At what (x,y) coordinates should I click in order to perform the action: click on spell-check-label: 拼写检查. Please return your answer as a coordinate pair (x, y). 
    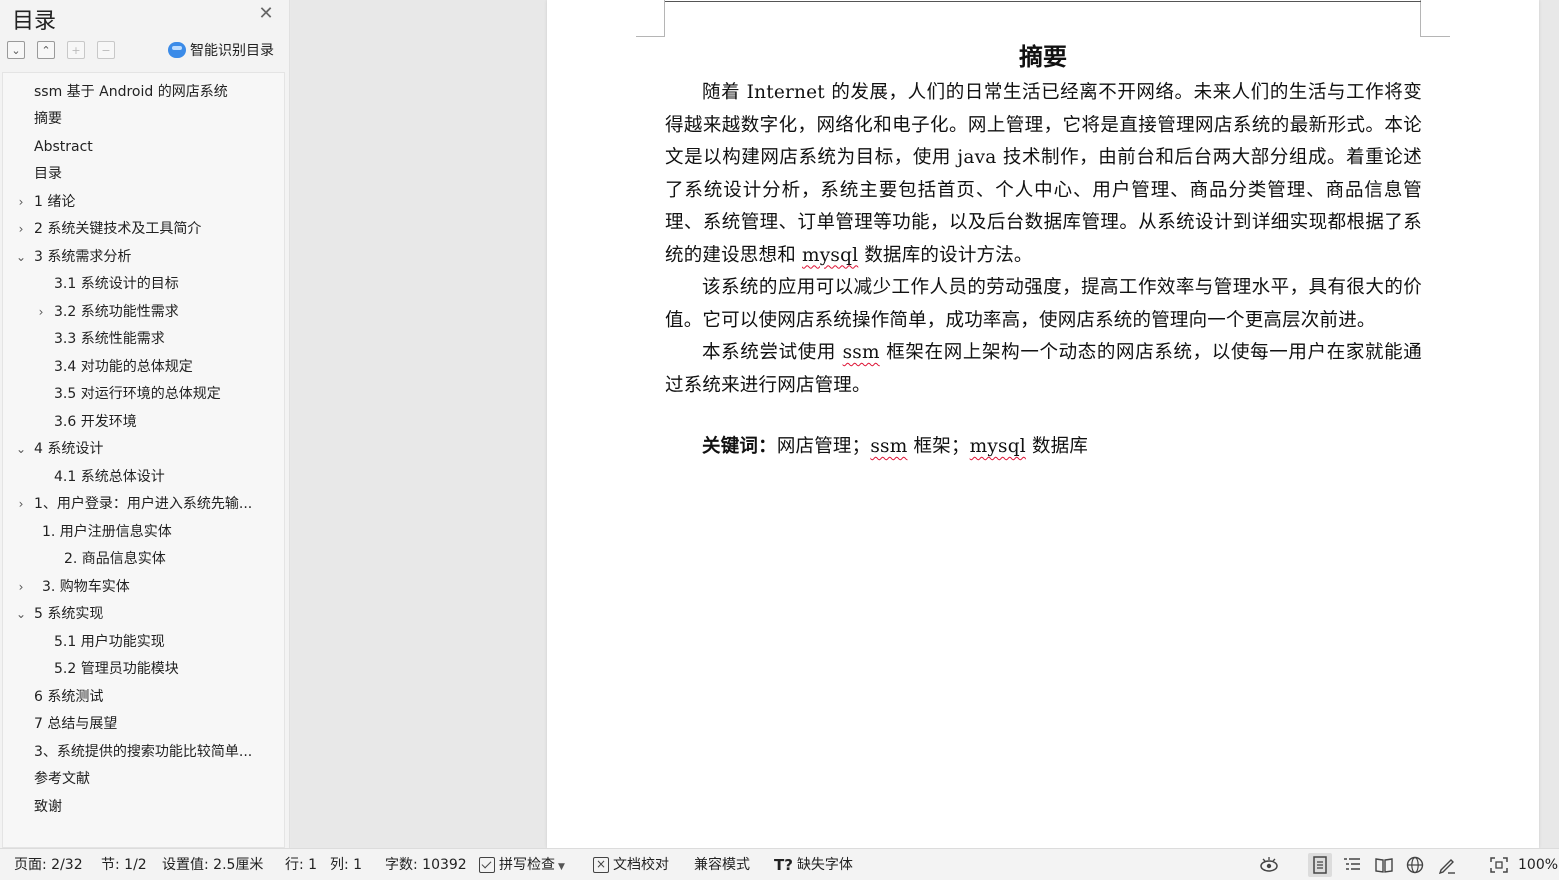
    Looking at the image, I should click on (527, 865).